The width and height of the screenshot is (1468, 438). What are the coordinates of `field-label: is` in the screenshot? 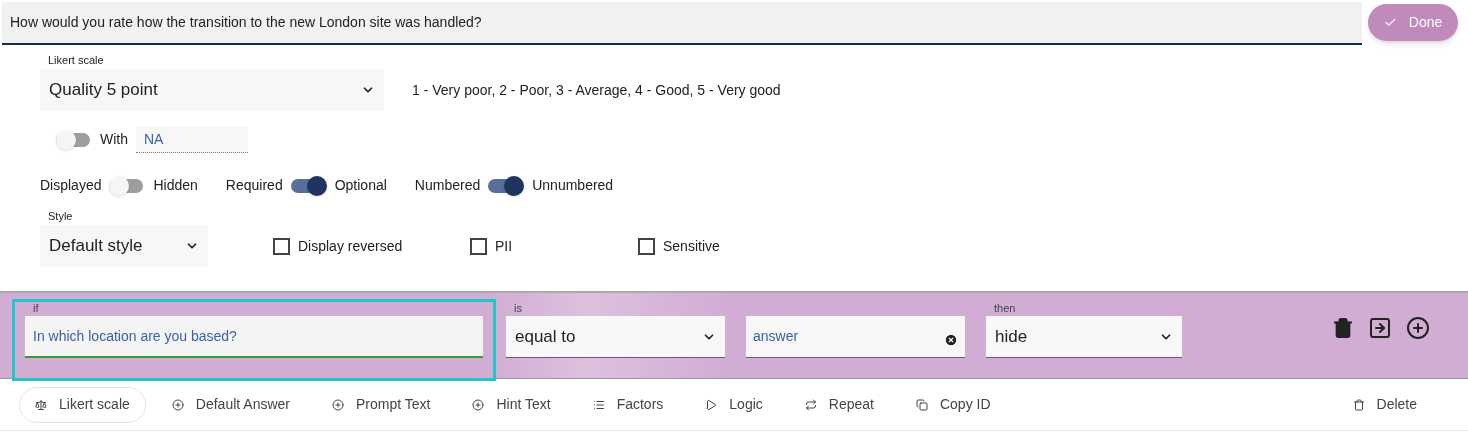 It's located at (518, 308).